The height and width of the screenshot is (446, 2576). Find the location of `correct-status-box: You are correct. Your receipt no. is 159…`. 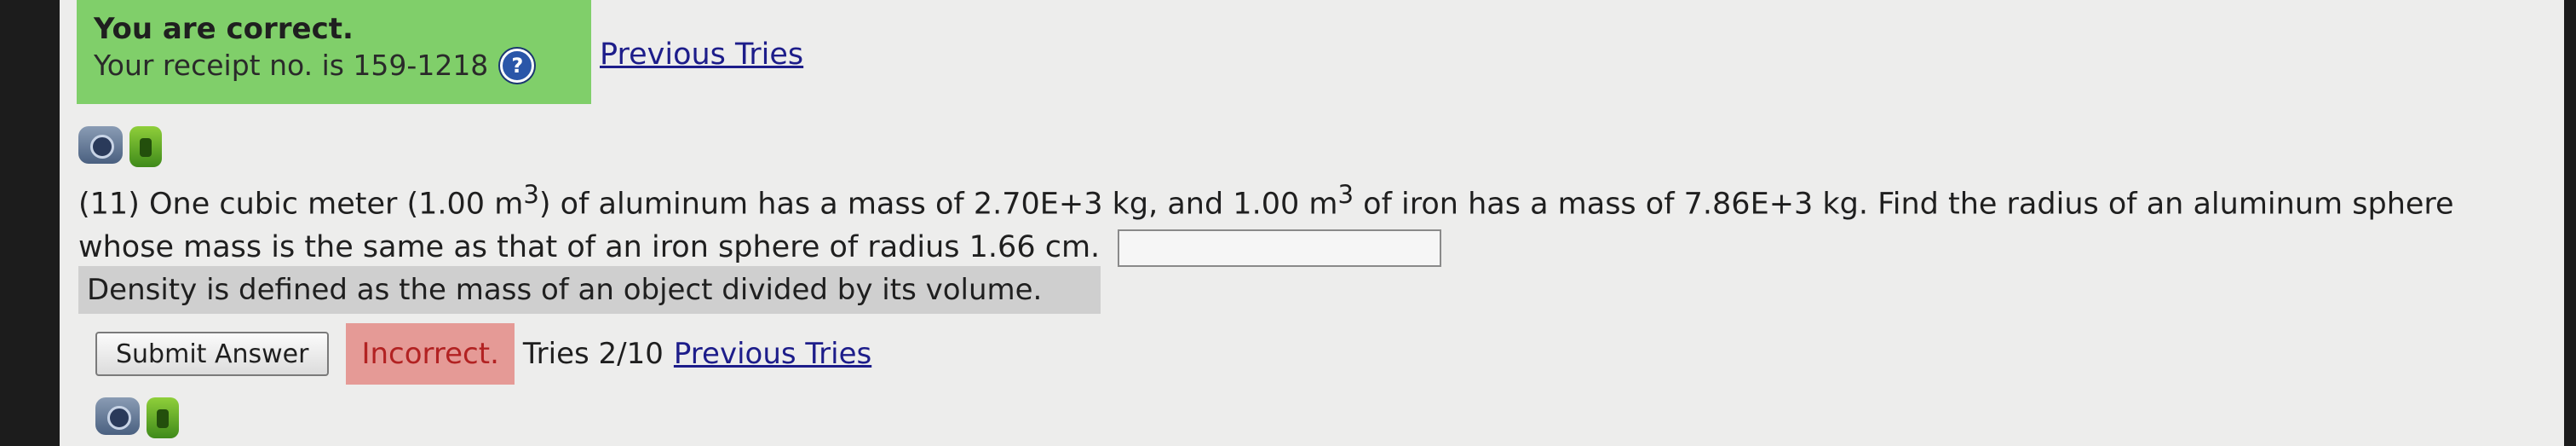

correct-status-box: You are correct. Your receipt no. is 159… is located at coordinates (334, 52).